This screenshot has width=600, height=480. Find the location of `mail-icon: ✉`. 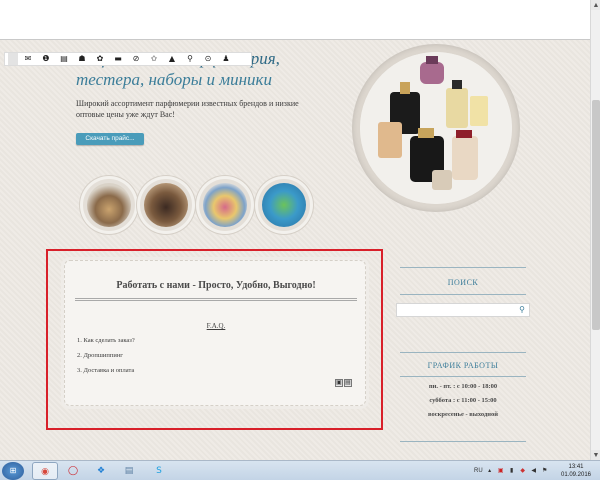

mail-icon: ✉ is located at coordinates (28, 59).